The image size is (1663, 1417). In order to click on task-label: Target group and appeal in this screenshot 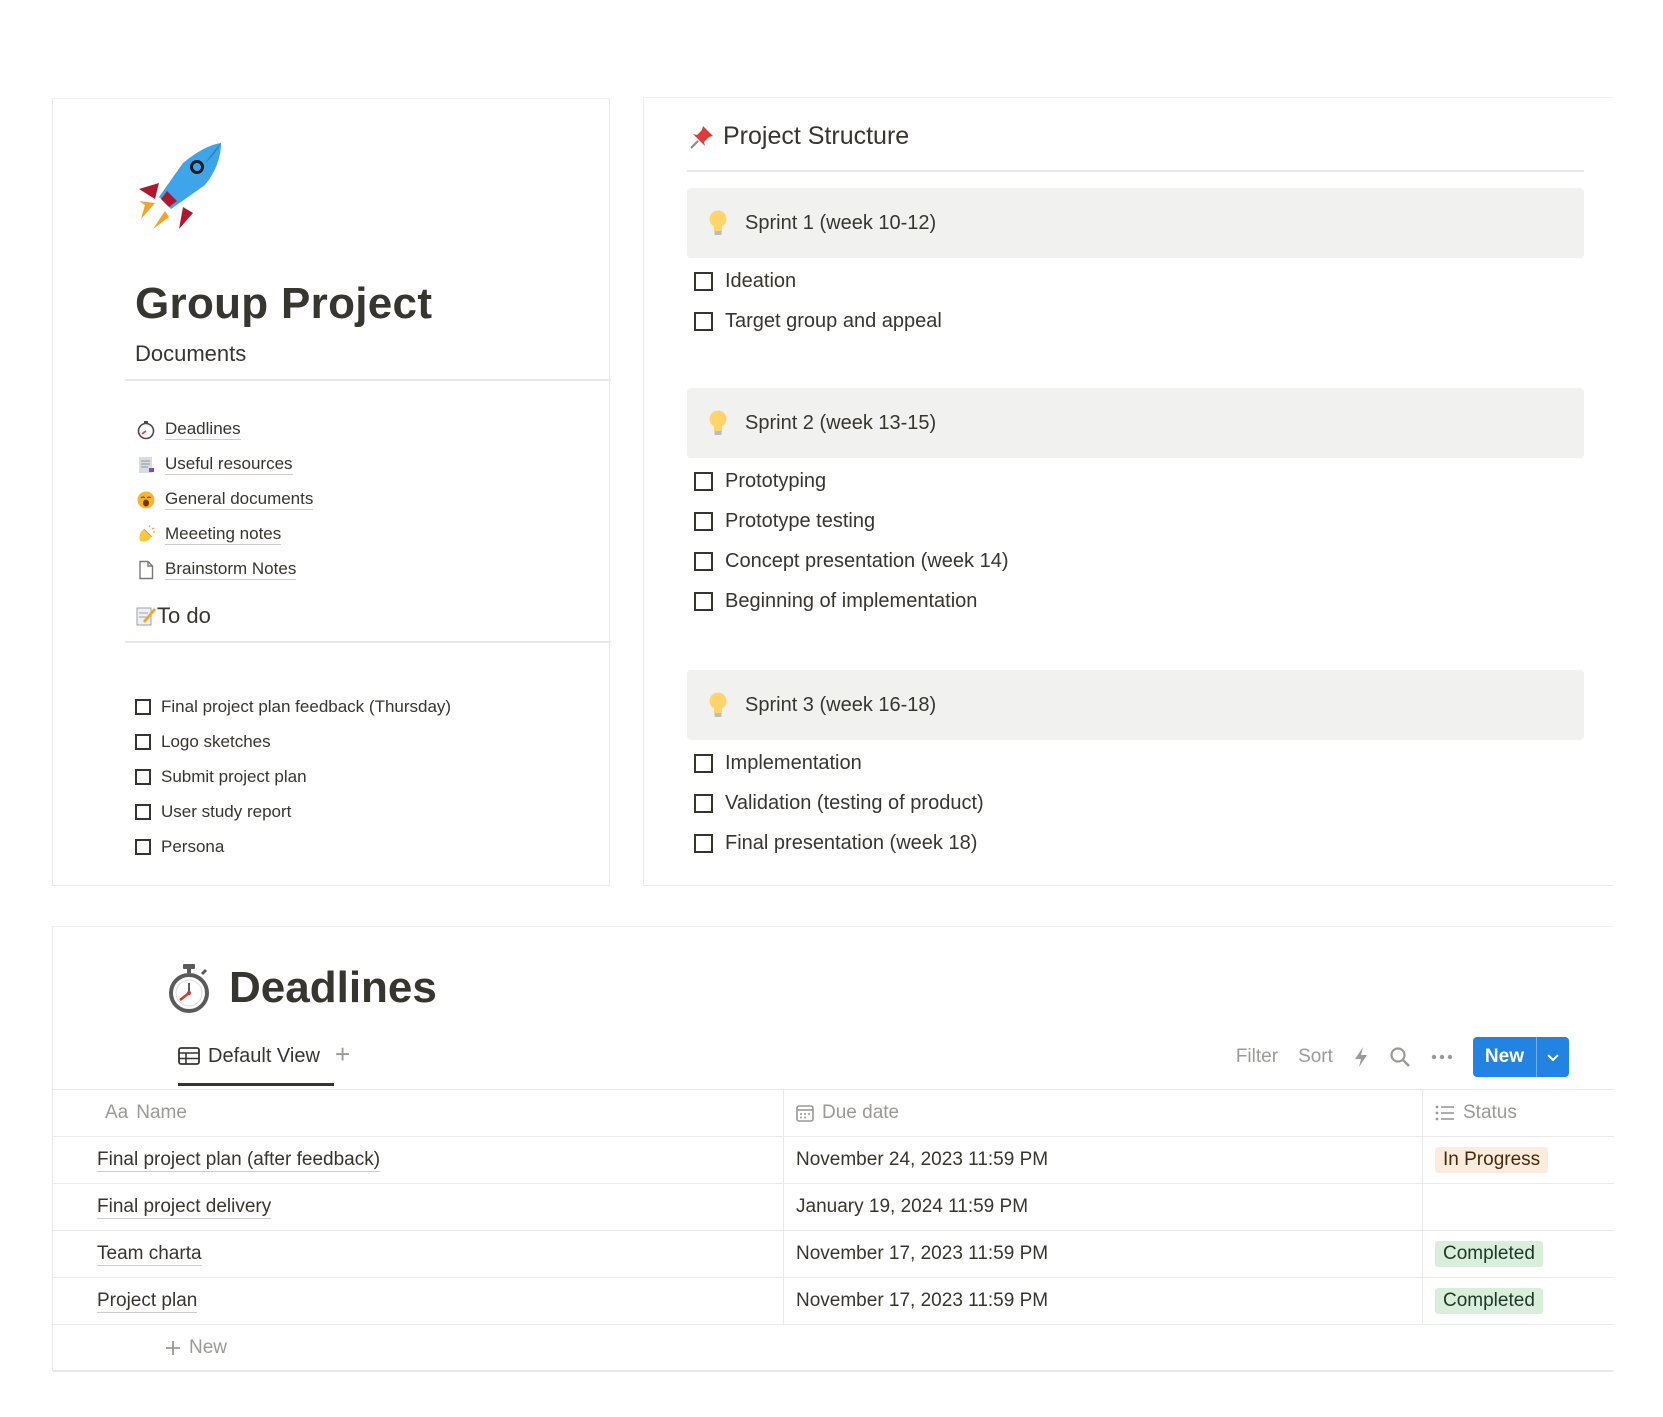, I will do `click(833, 320)`.